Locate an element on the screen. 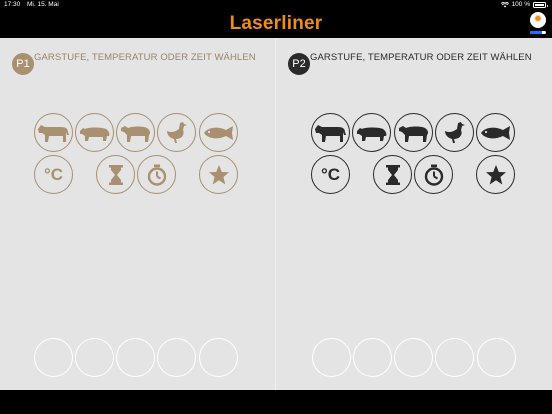 This screenshot has height=414, width=552. wifi-icon is located at coordinates (504, 5).